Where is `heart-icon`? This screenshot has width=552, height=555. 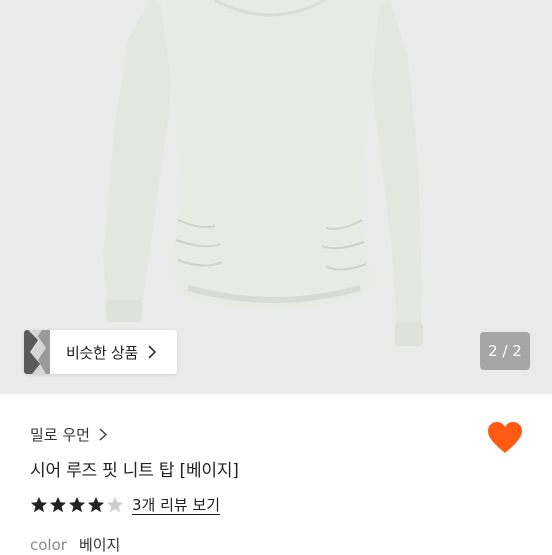 heart-icon is located at coordinates (505, 438).